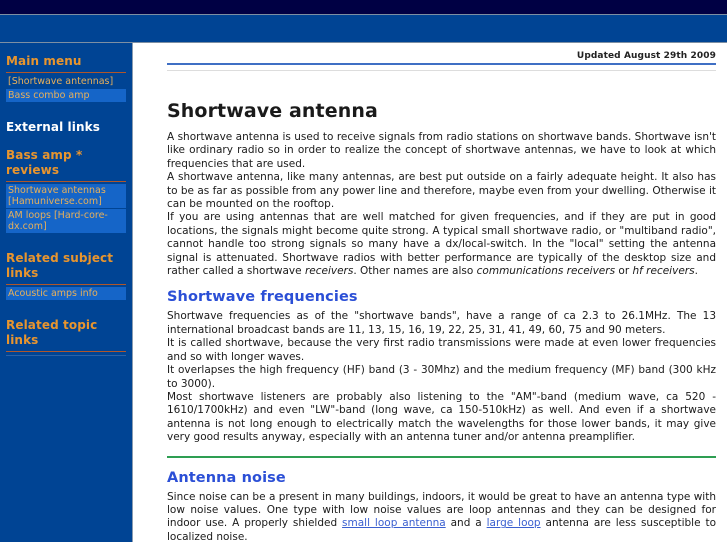 The image size is (727, 545). Describe the element at coordinates (272, 111) in the screenshot. I see `page-title: Shortwave antenna` at that location.